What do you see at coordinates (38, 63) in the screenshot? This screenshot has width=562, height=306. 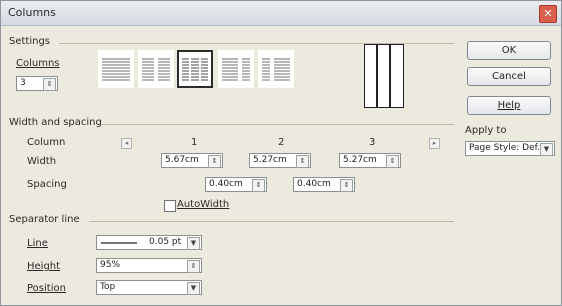 I see `columns-label: Columns` at bounding box center [38, 63].